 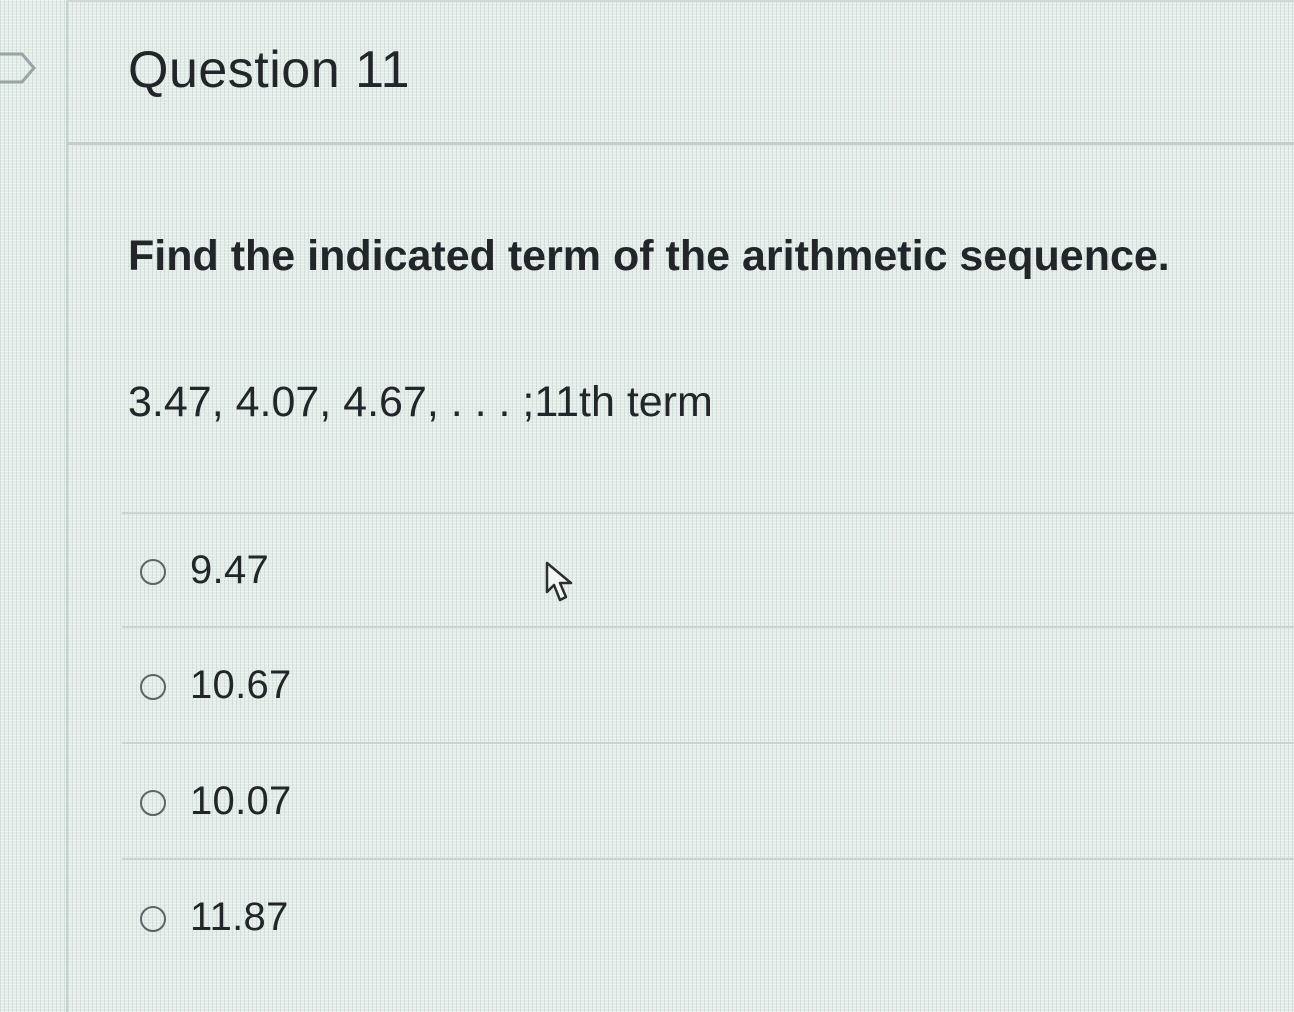 I want to click on answer-option: 9.47, so click(x=708, y=569).